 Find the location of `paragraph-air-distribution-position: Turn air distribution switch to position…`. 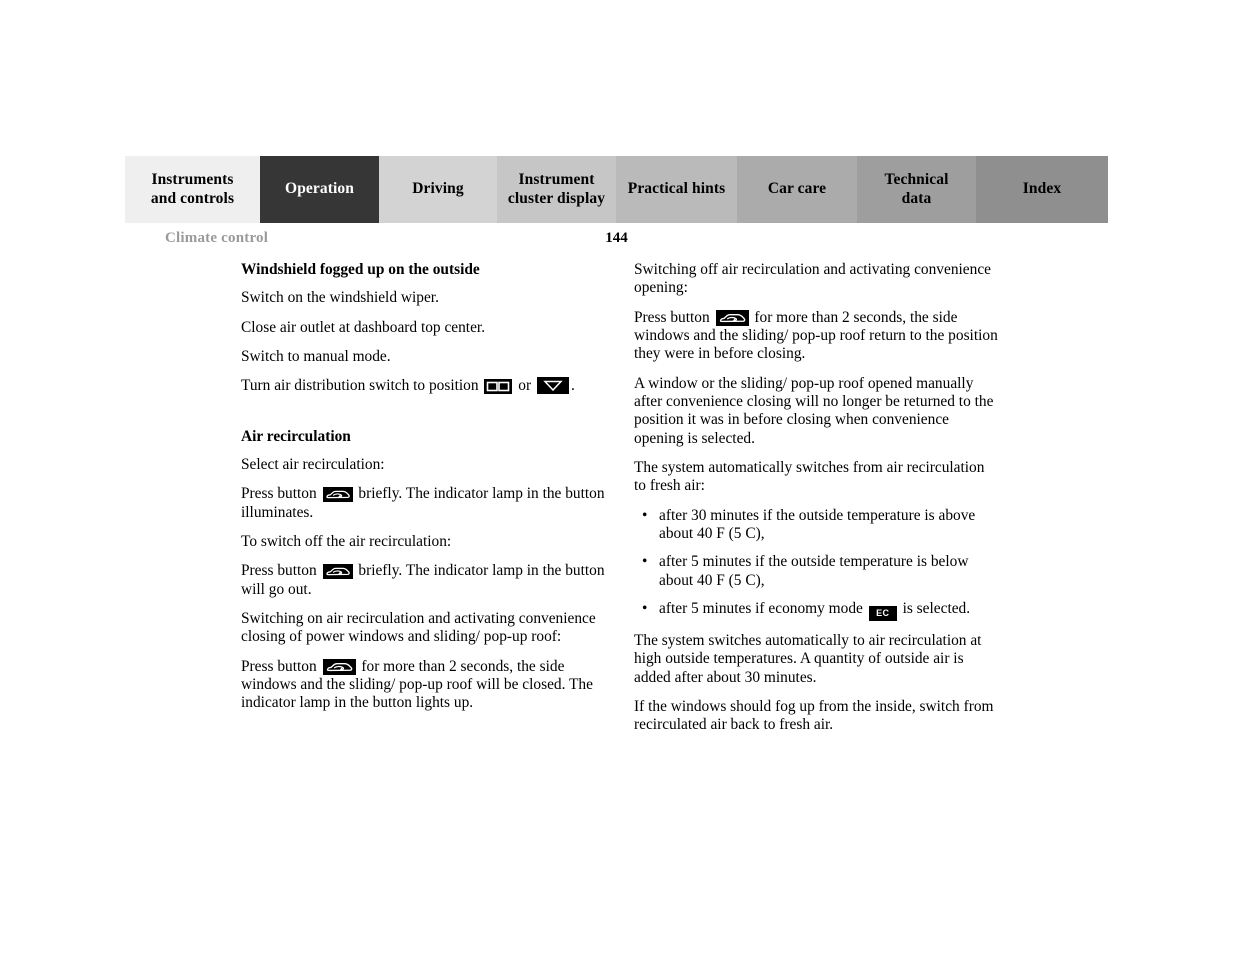

paragraph-air-distribution-position: Turn air distribution switch to position… is located at coordinates (423, 386).